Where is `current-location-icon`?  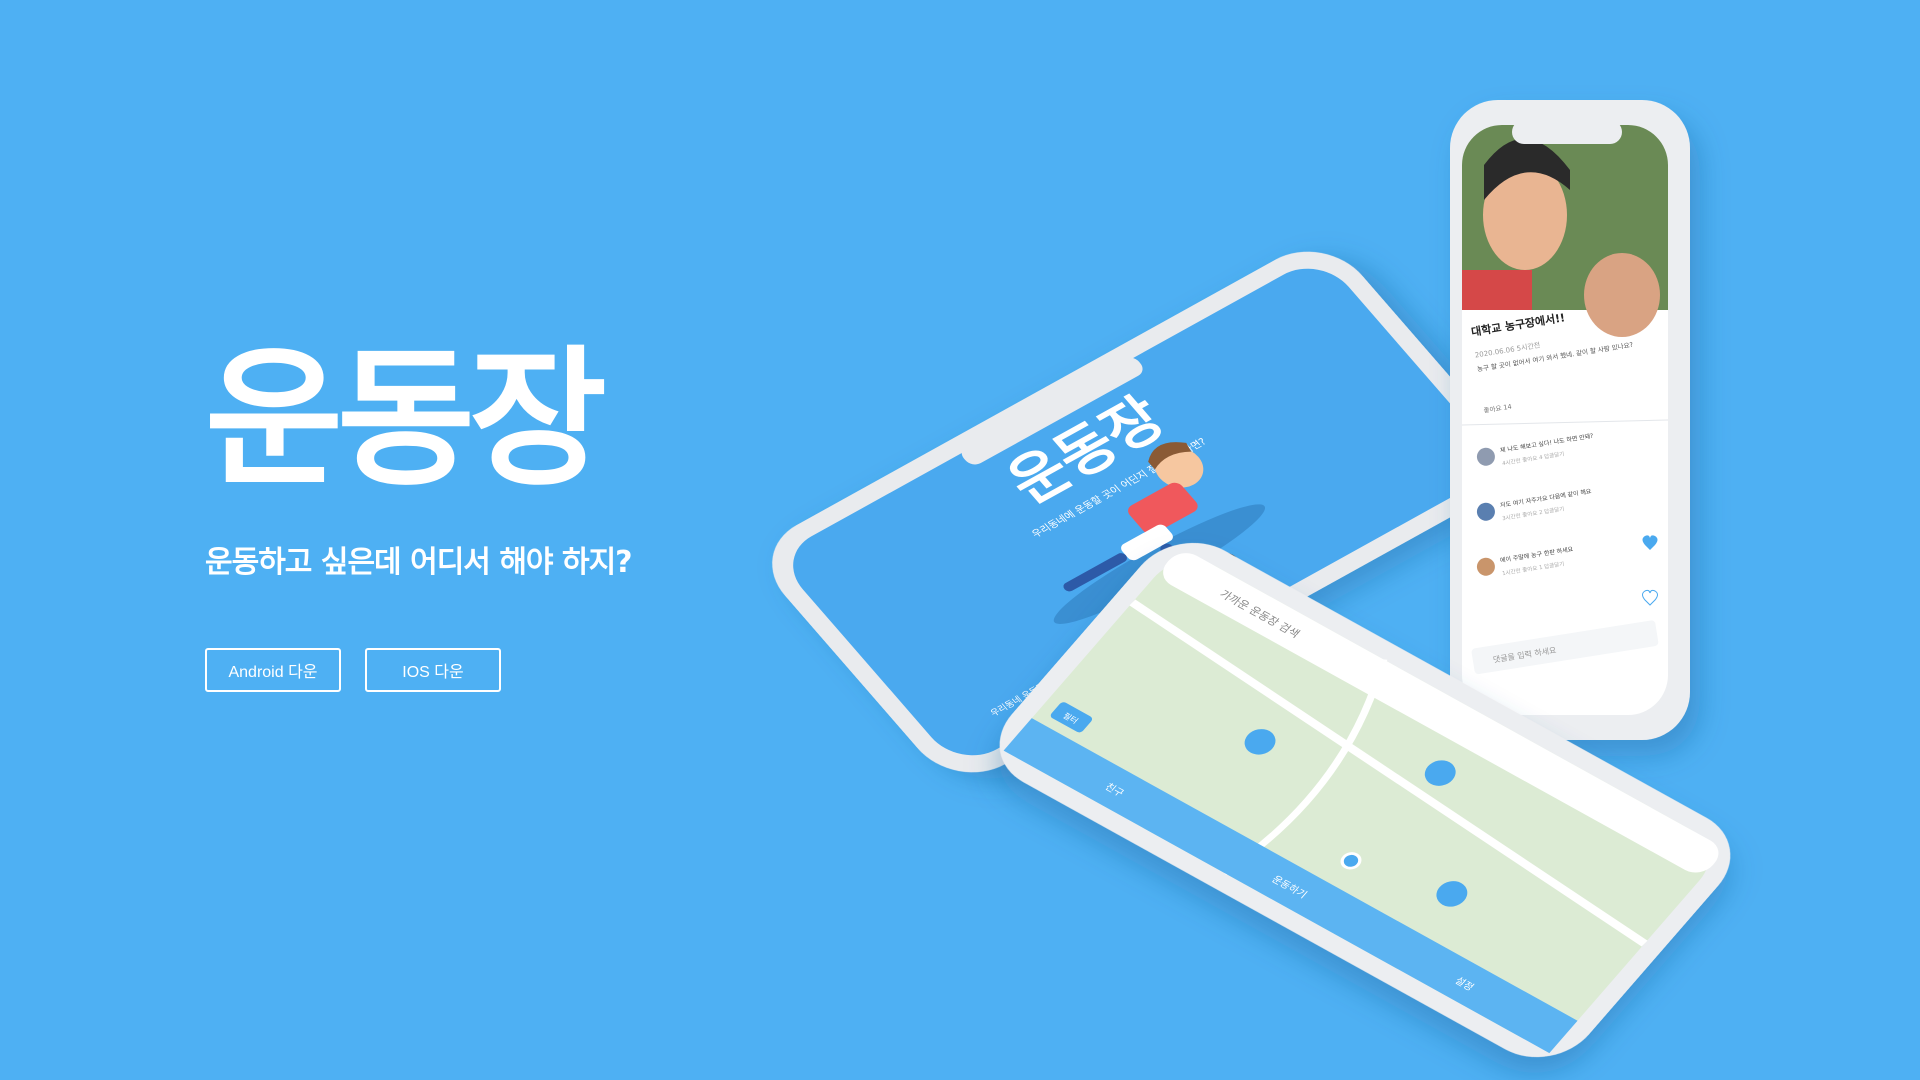 current-location-icon is located at coordinates (1351, 861).